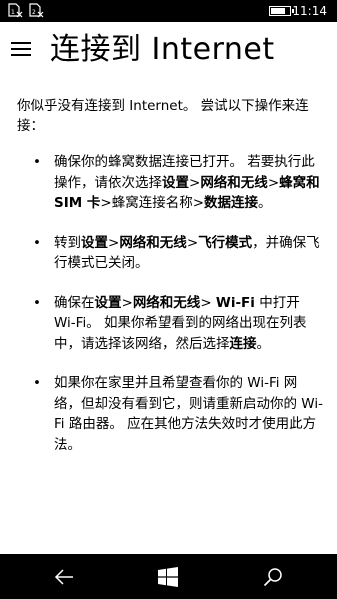 The height and width of the screenshot is (599, 337). I want to click on tip-text: 转到, so click(67, 242).